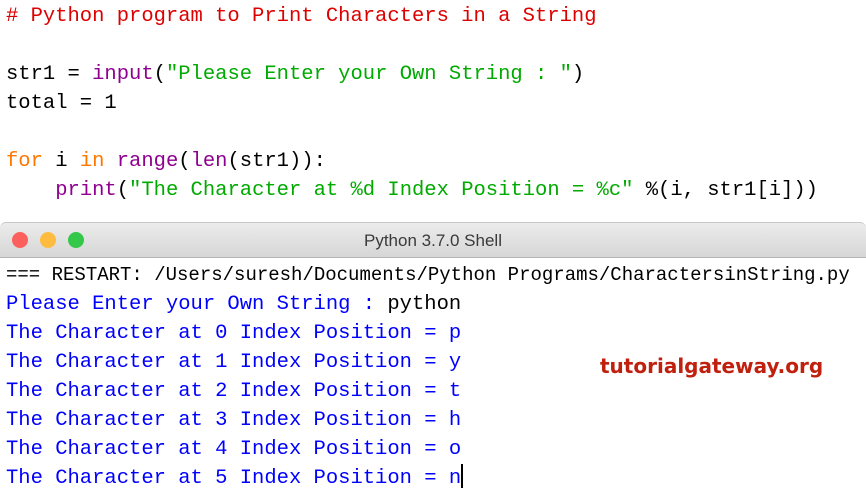  I want to click on output-text: The Character at 5 Index Position = n, so click(234, 478).